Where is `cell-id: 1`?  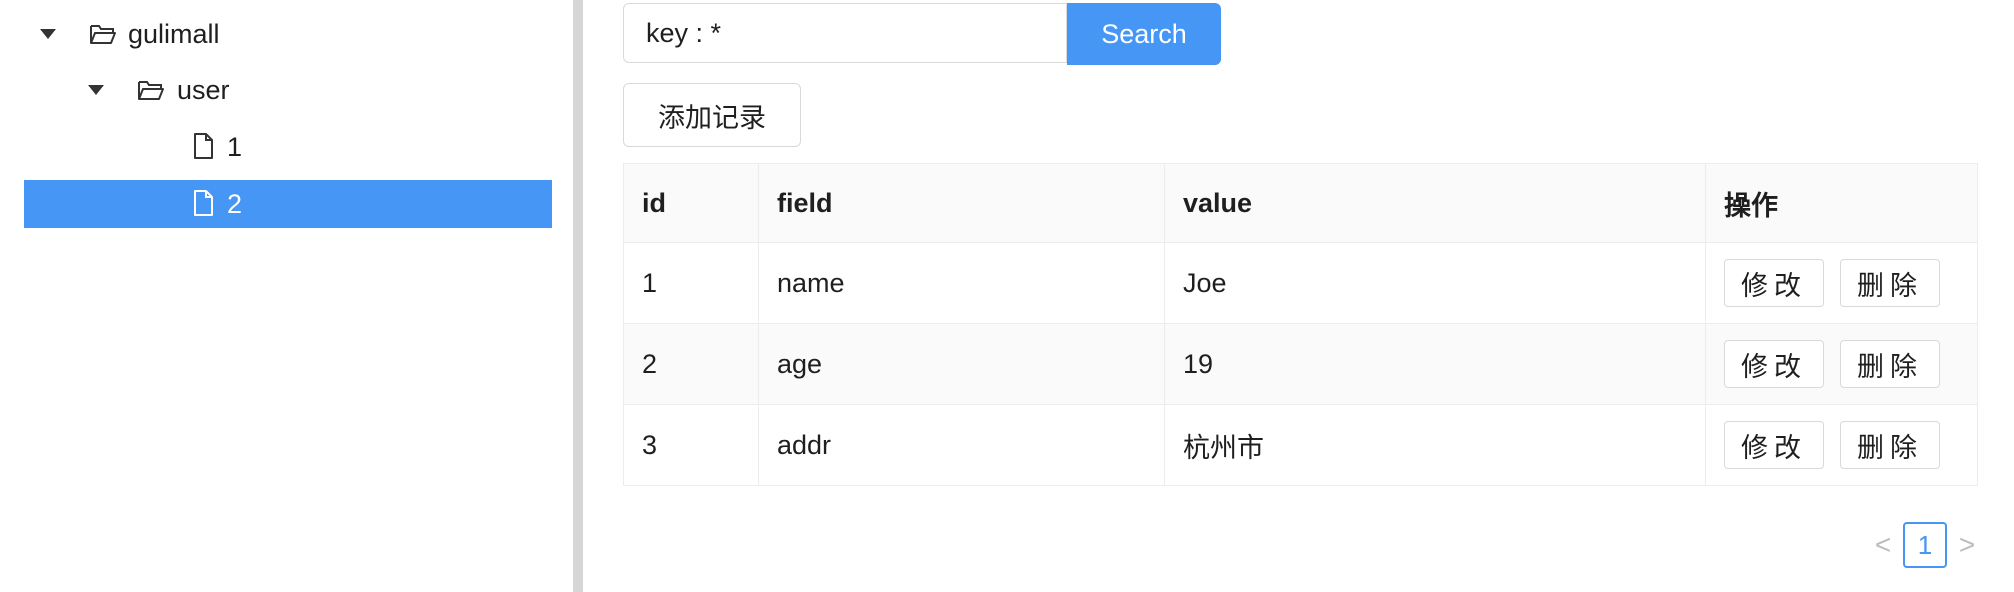
cell-id: 1 is located at coordinates (650, 282).